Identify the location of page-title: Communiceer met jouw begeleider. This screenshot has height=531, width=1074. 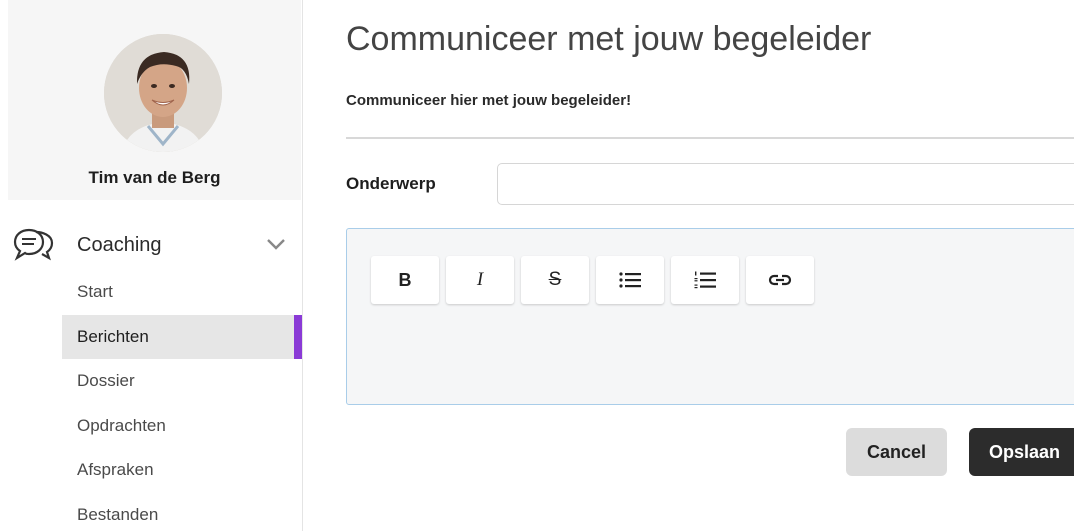
(609, 39).